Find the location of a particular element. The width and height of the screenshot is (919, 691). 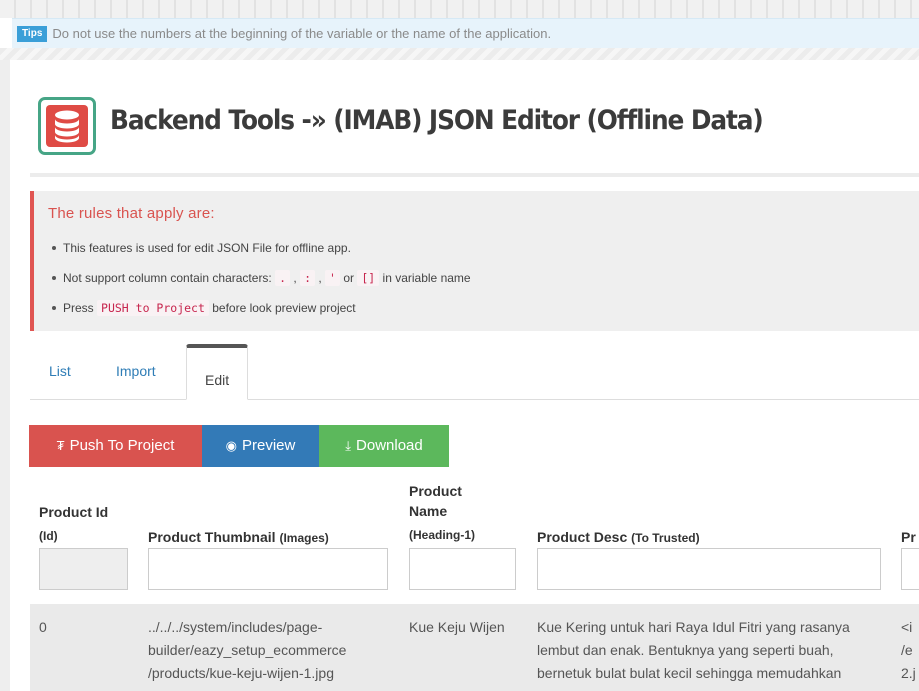

download-icon: ⤓ is located at coordinates (348, 445).